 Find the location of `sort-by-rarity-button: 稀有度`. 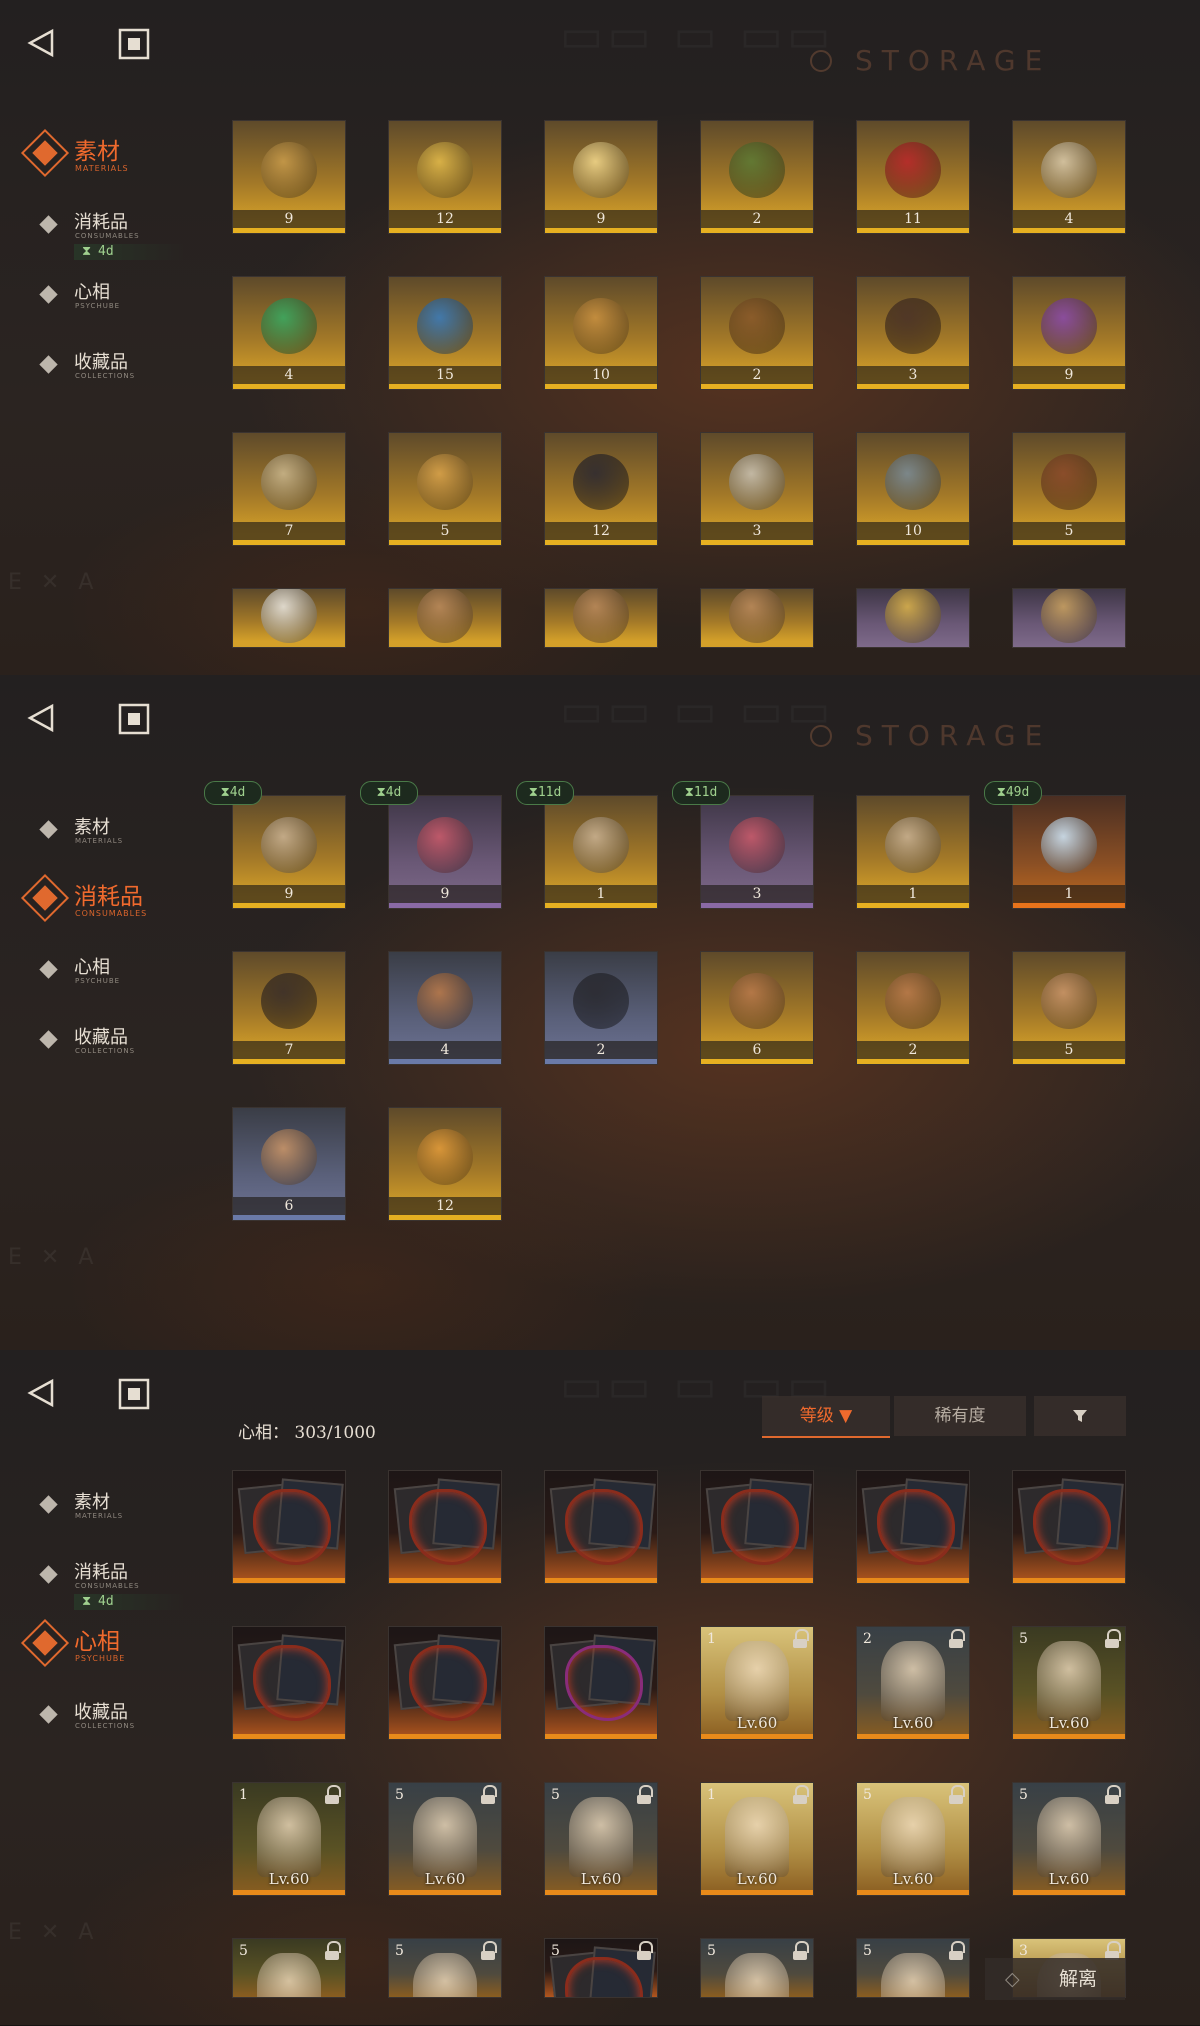

sort-by-rarity-button: 稀有度 is located at coordinates (960, 1416).